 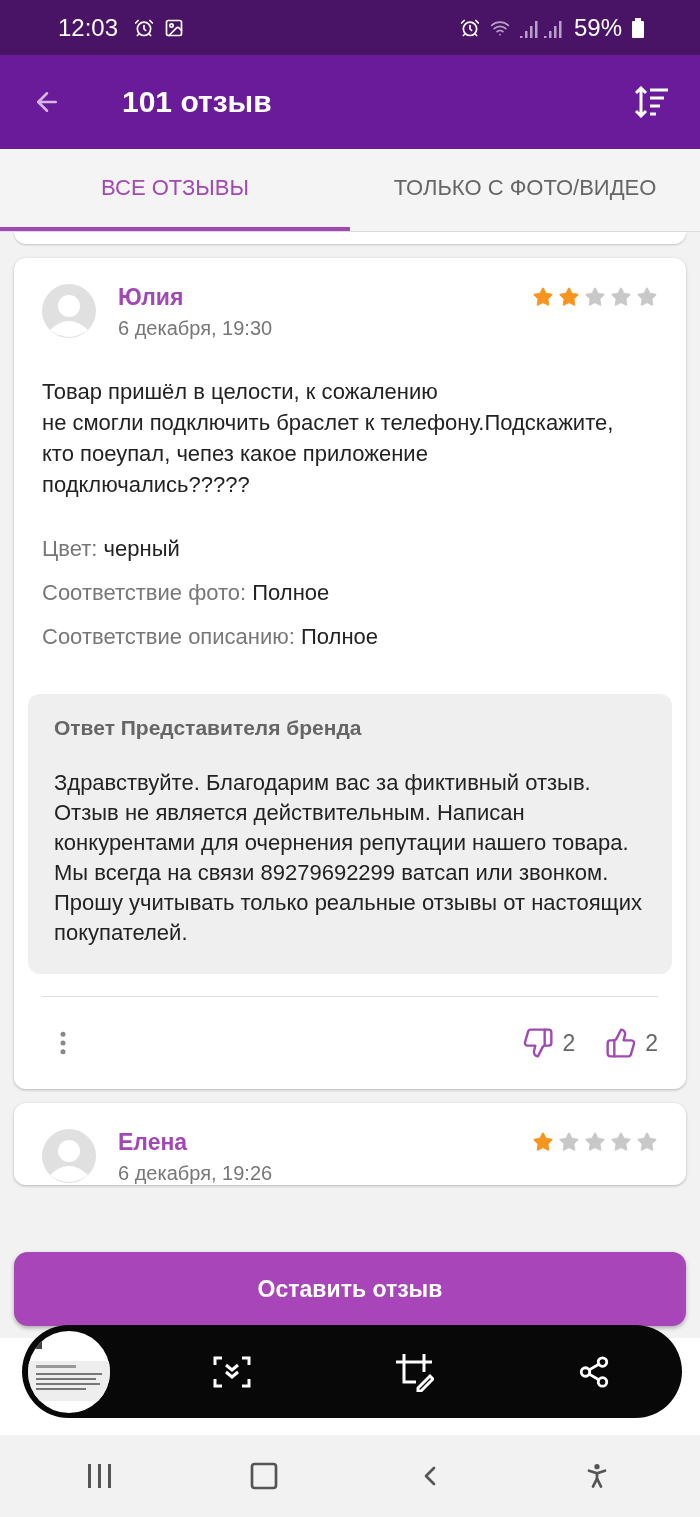 I want to click on recent-apps-icon, so click(x=100, y=1476).